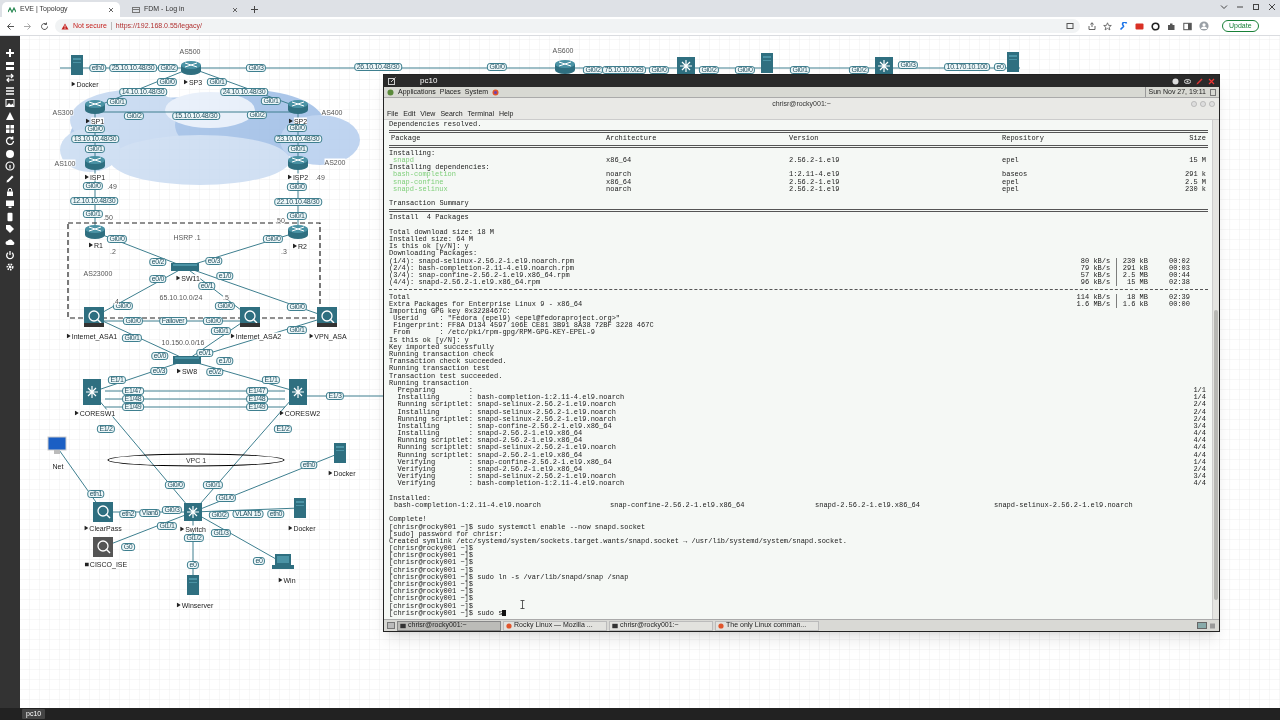  What do you see at coordinates (10, 166) in the screenshot?
I see `info-icon` at bounding box center [10, 166].